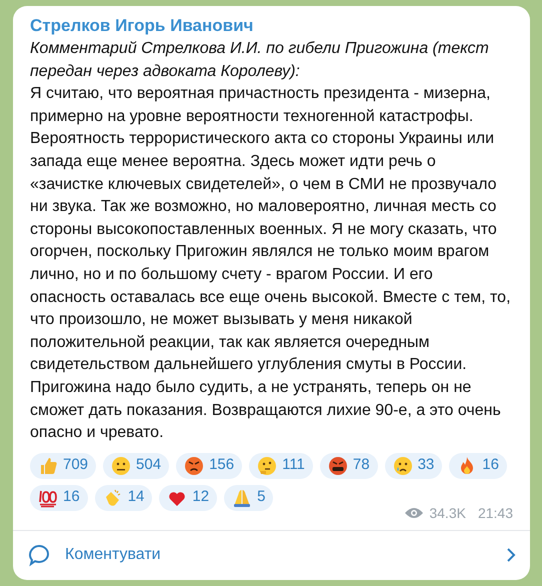 The width and height of the screenshot is (542, 586). I want to click on reaction-chip: 14, so click(123, 497).